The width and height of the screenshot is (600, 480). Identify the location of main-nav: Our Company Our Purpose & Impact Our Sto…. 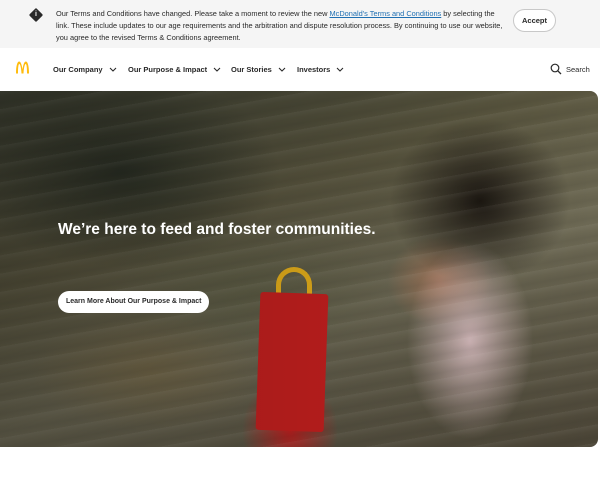
(300, 69).